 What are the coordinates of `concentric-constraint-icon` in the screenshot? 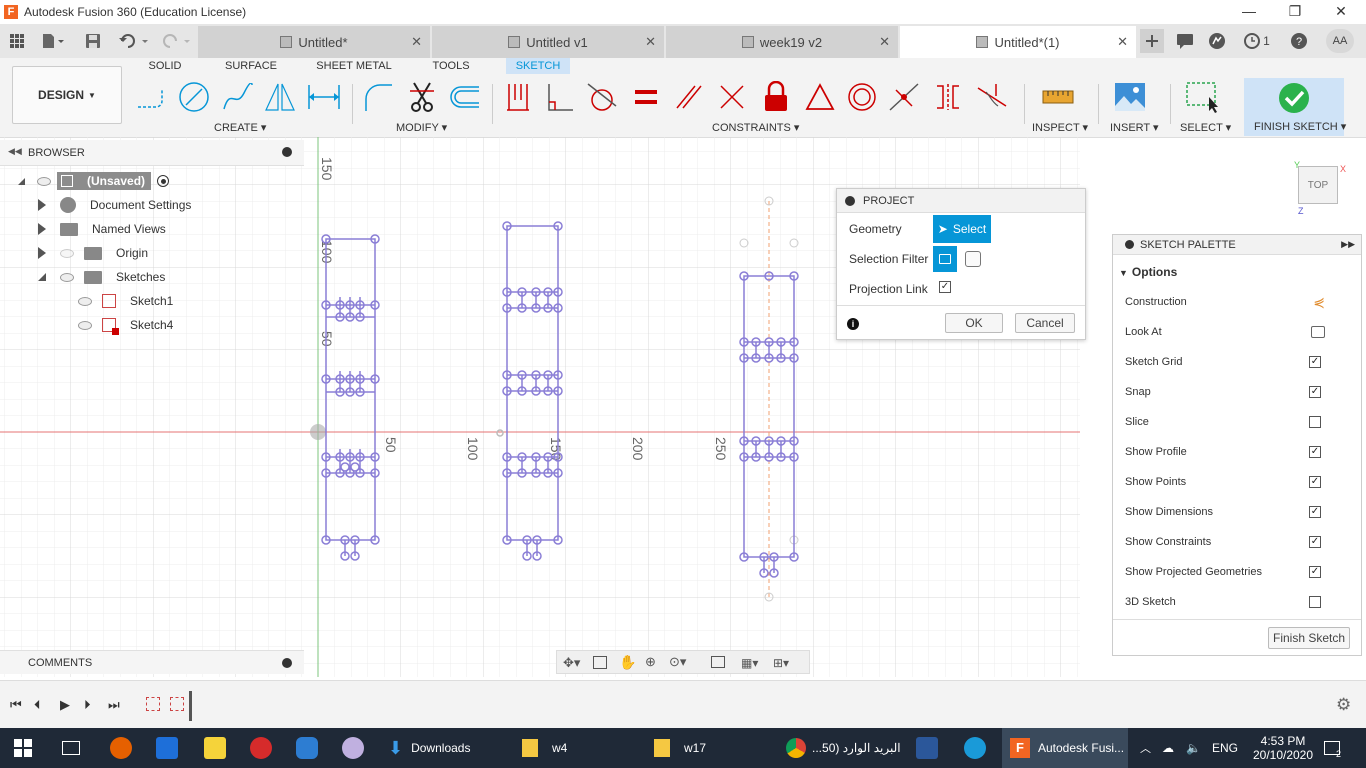 It's located at (862, 97).